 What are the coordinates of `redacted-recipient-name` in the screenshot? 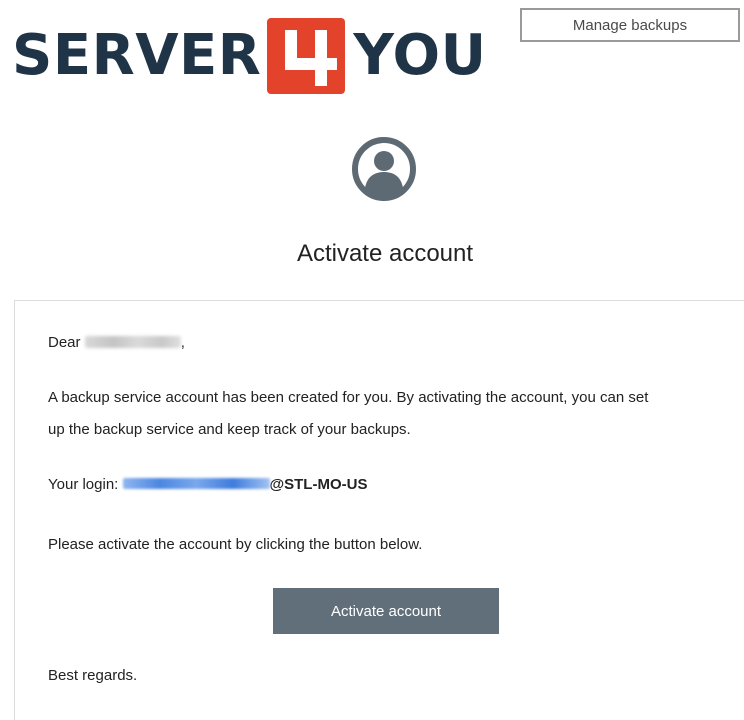 It's located at (132, 342).